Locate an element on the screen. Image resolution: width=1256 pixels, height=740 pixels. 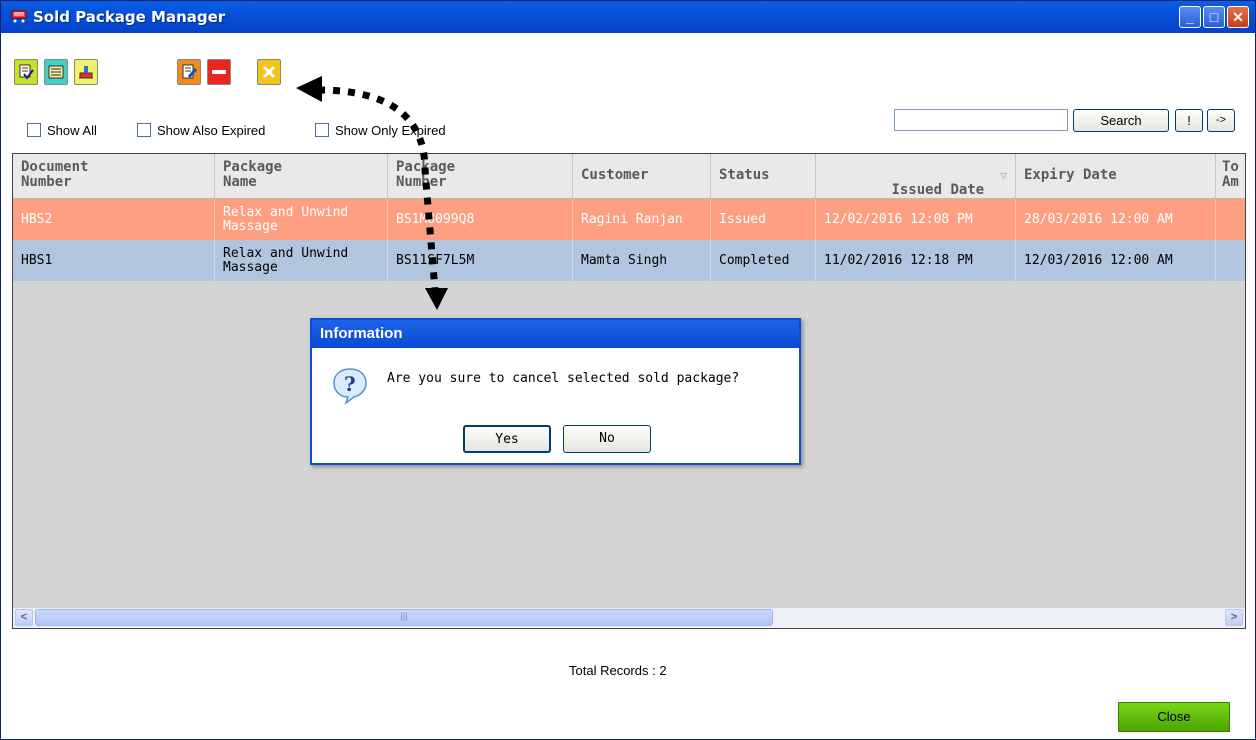
arrow-button: -> is located at coordinates (1221, 120).